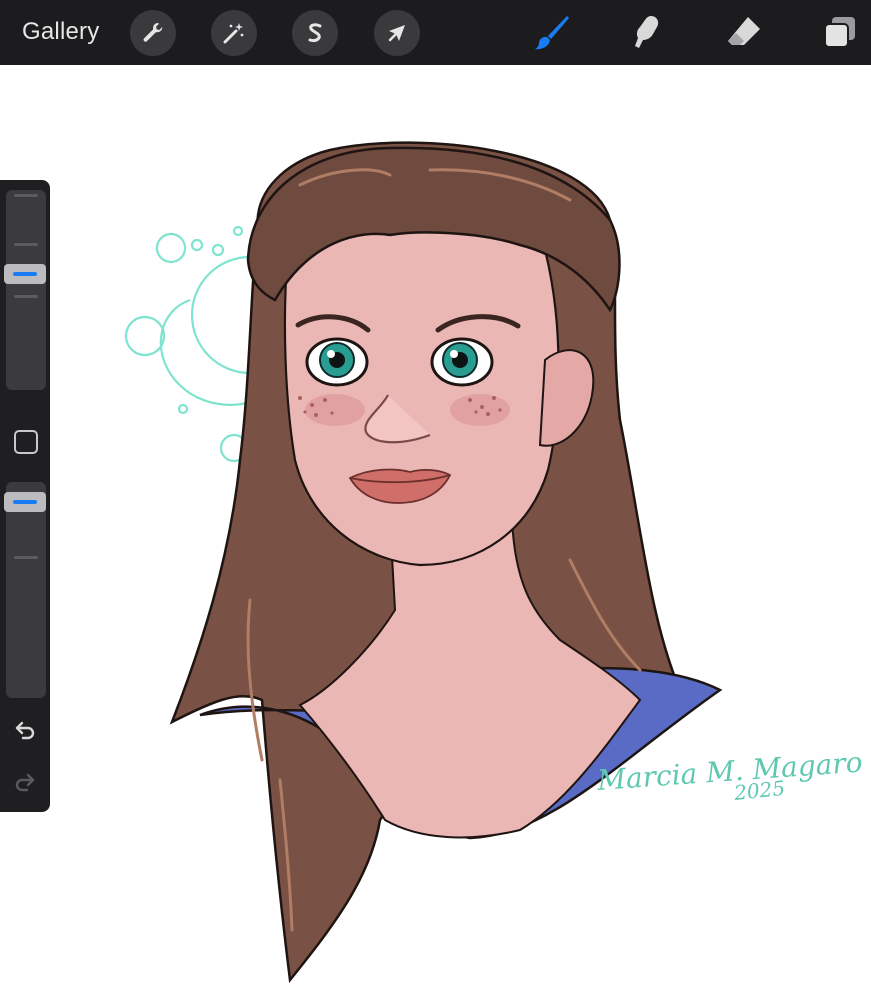 Image resolution: width=871 pixels, height=1000 pixels. I want to click on selection-button, so click(315, 33).